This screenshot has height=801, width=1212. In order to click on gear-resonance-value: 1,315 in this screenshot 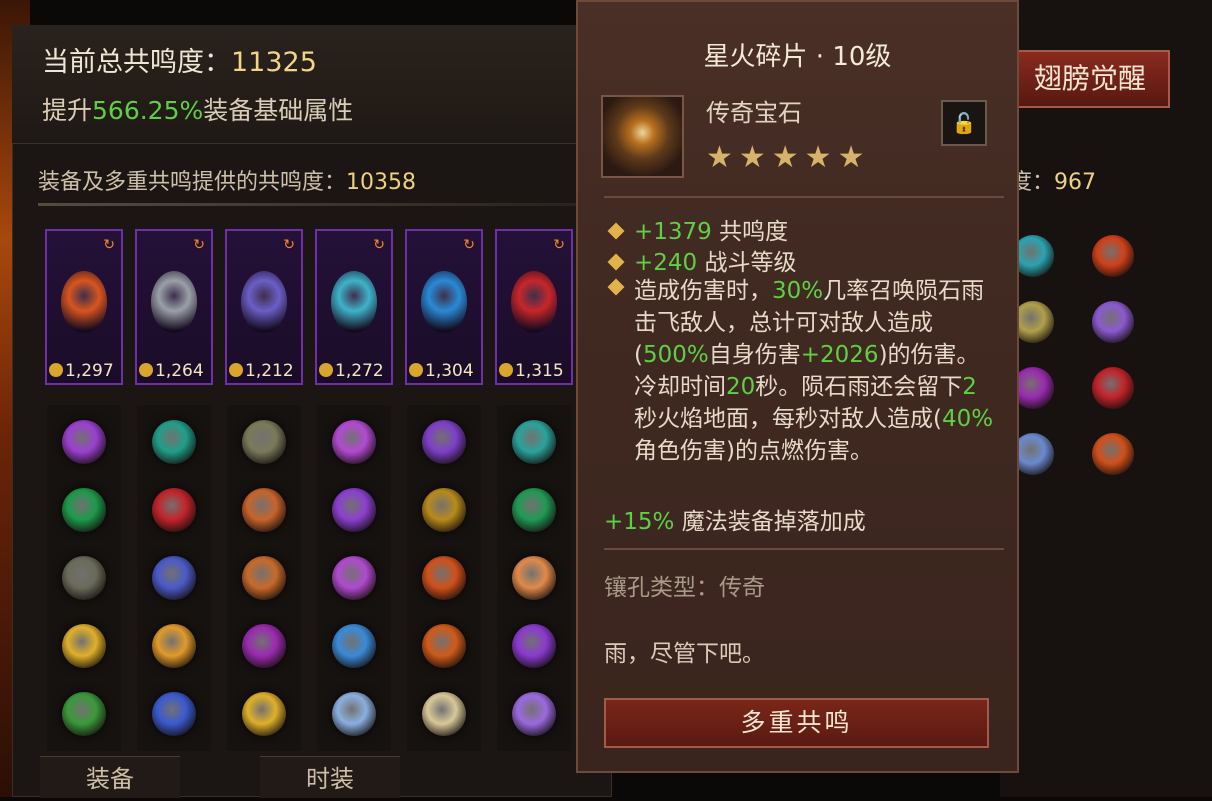, I will do `click(531, 371)`.